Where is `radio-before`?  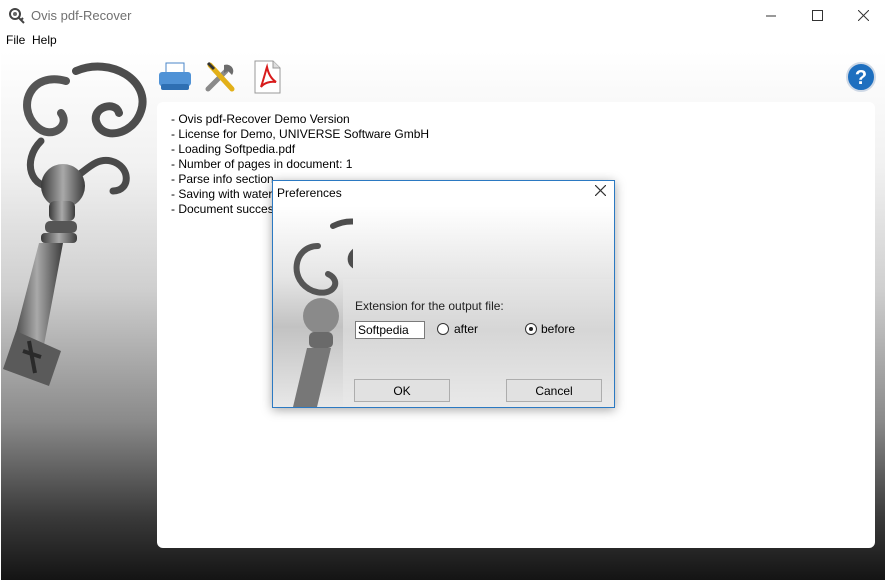 radio-before is located at coordinates (531, 329).